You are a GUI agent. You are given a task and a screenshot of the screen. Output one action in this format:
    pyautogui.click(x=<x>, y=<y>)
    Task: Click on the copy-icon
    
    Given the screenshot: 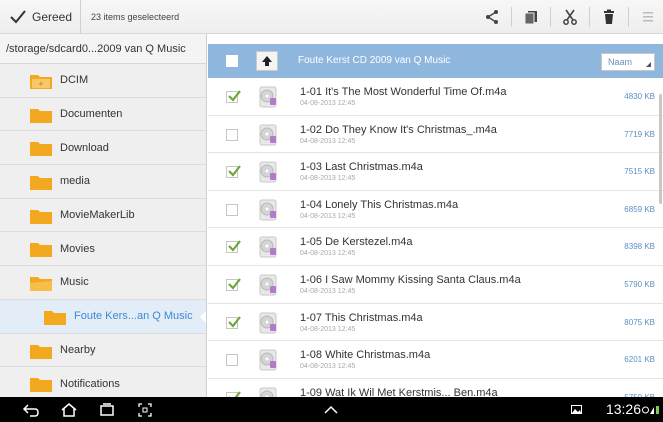 What is the action you would take?
    pyautogui.click(x=530, y=18)
    